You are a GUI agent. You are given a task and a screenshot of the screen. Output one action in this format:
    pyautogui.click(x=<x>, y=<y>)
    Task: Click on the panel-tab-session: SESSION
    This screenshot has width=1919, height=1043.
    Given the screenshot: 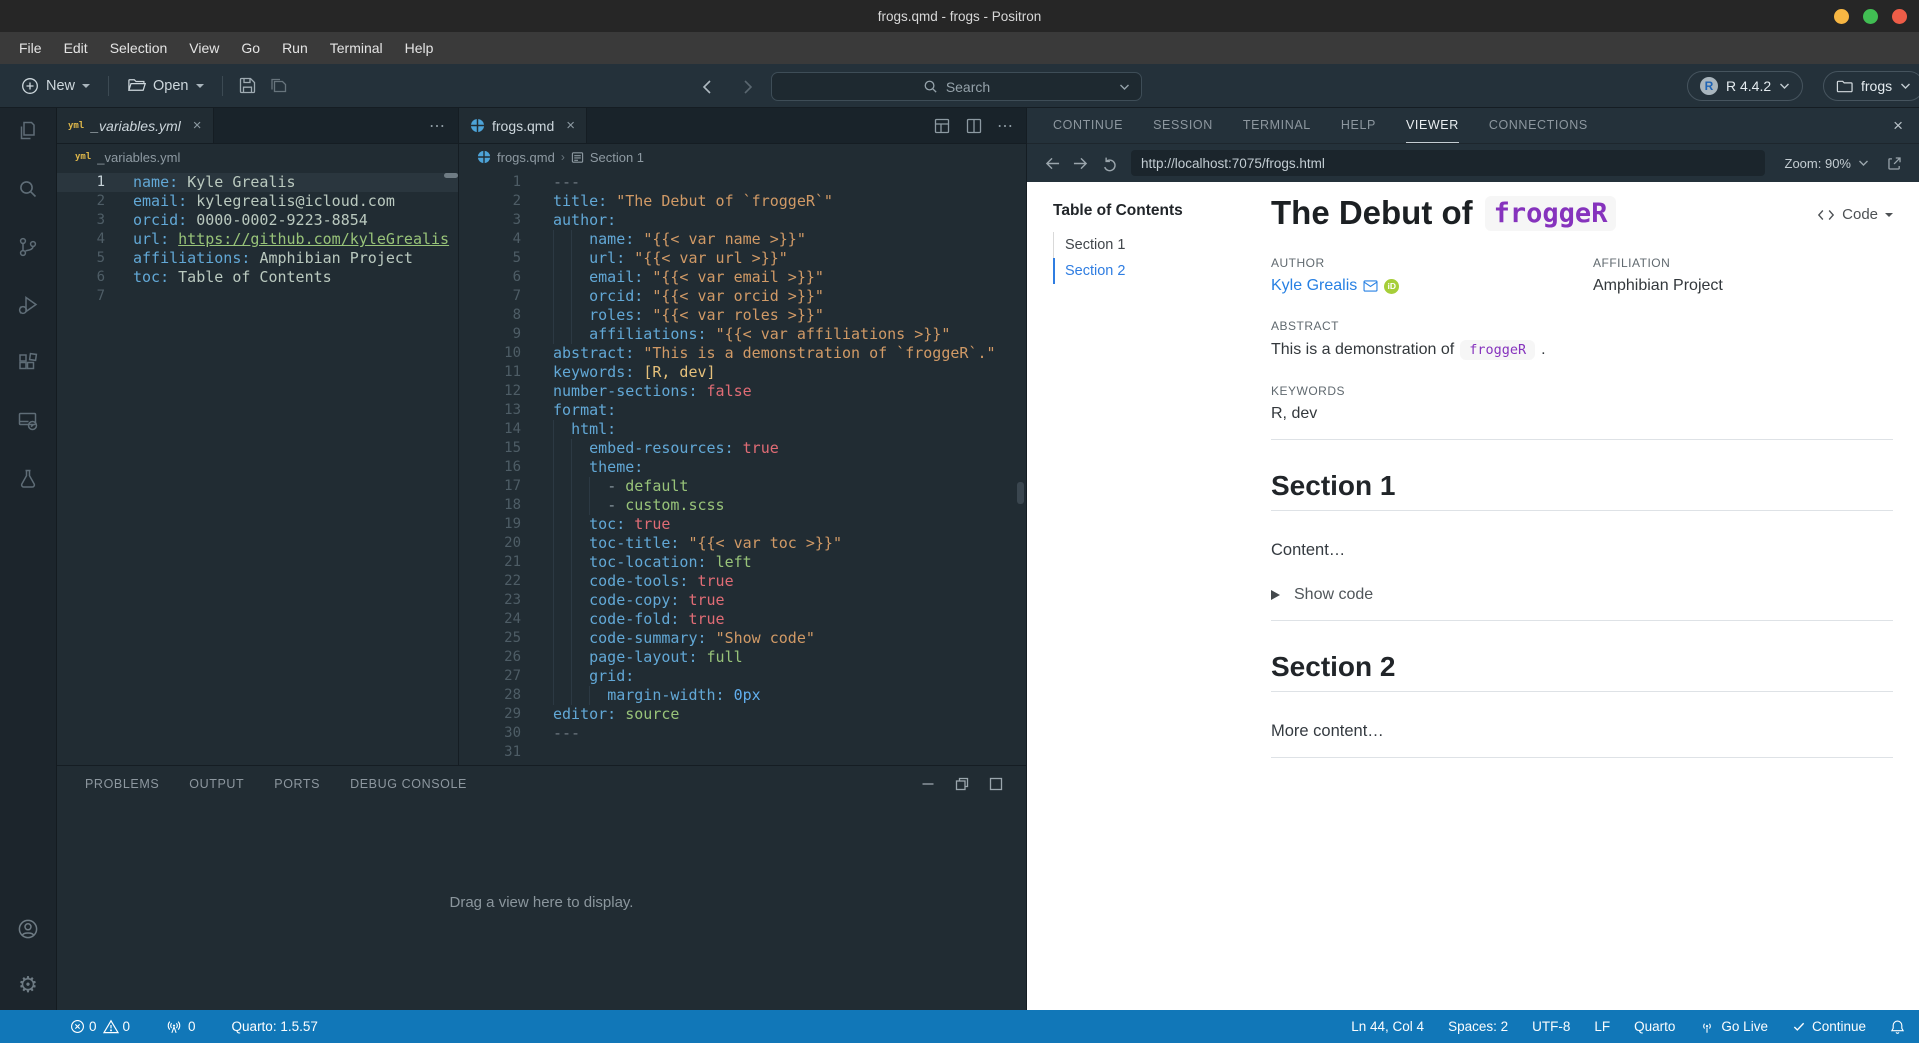 What is the action you would take?
    pyautogui.click(x=1183, y=125)
    